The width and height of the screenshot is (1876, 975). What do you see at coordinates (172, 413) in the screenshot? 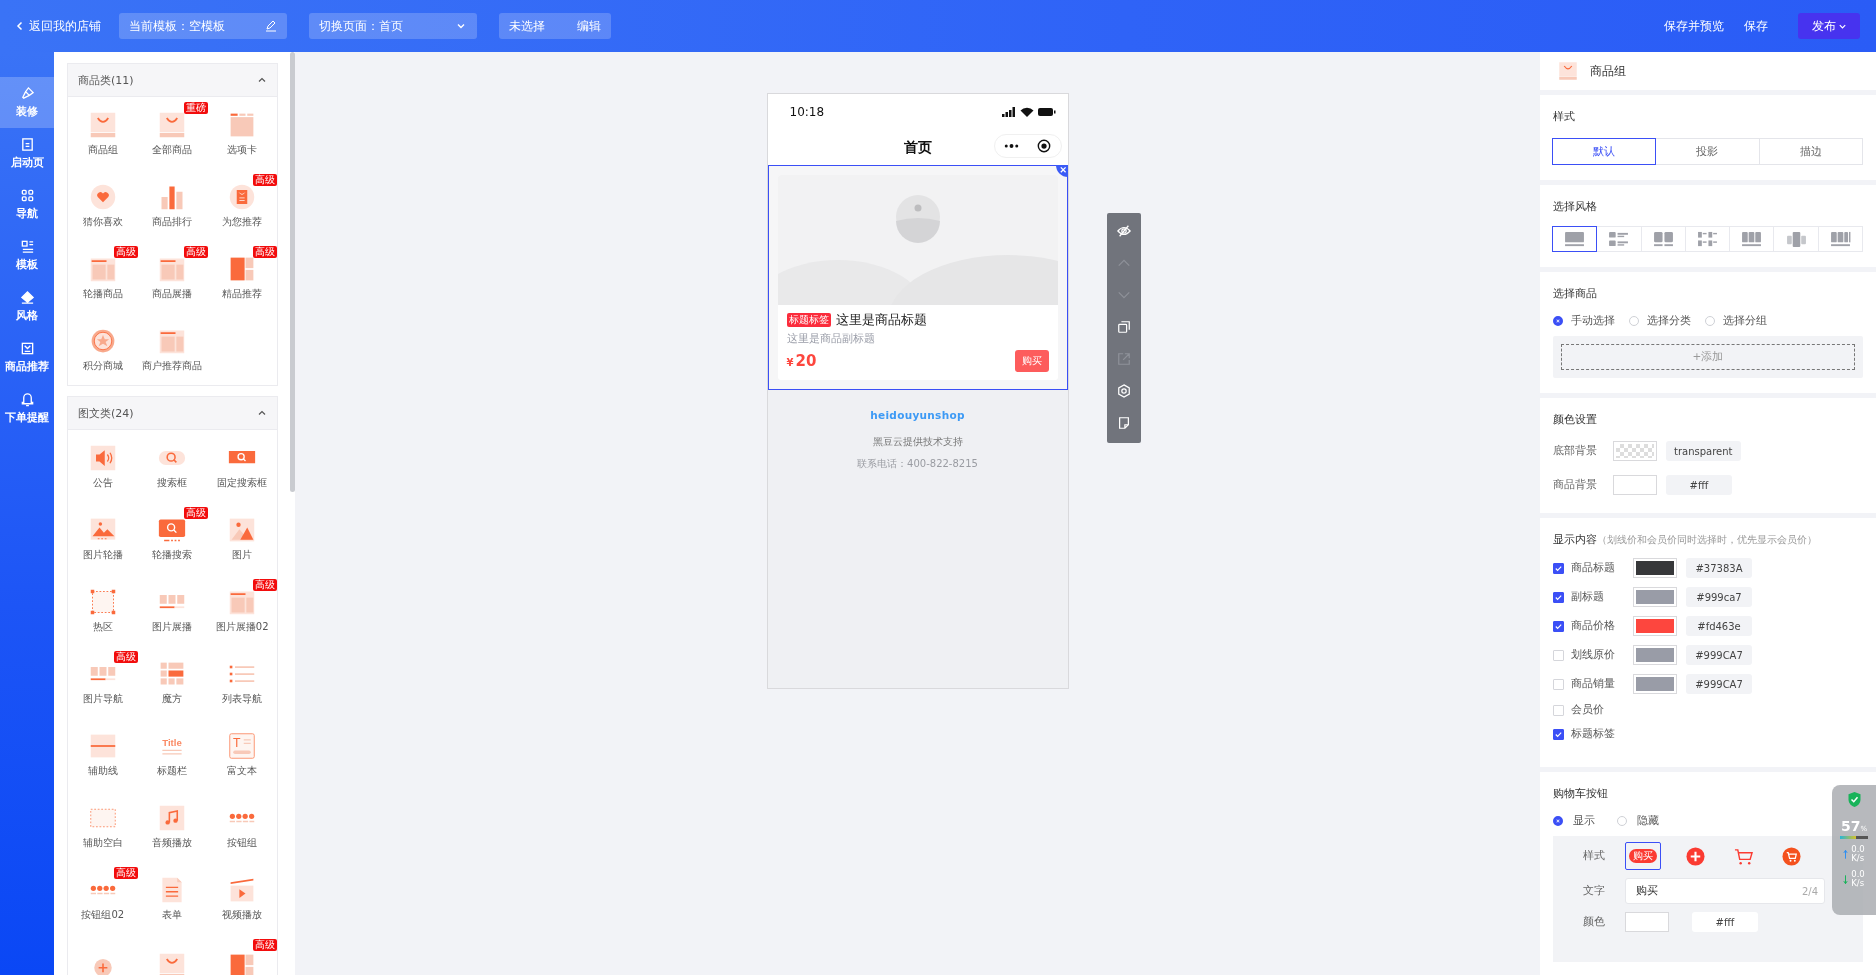
I see `group-header: 图文类(24)` at bounding box center [172, 413].